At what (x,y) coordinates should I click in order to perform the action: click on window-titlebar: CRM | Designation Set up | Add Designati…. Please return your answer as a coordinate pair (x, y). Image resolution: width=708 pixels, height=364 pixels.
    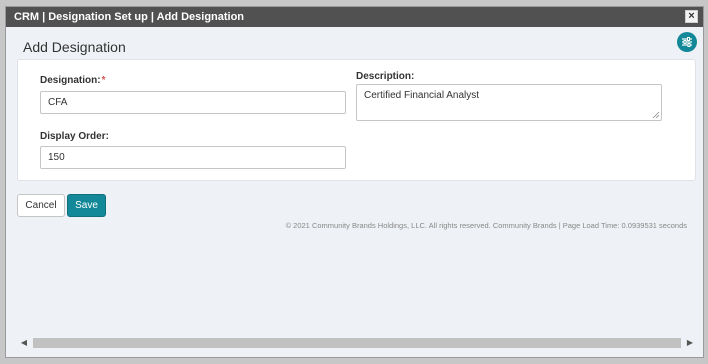
    Looking at the image, I should click on (354, 17).